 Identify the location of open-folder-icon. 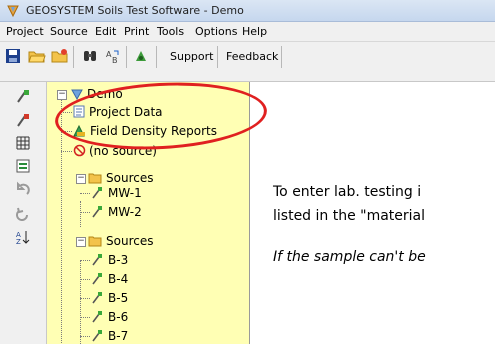
(37, 56).